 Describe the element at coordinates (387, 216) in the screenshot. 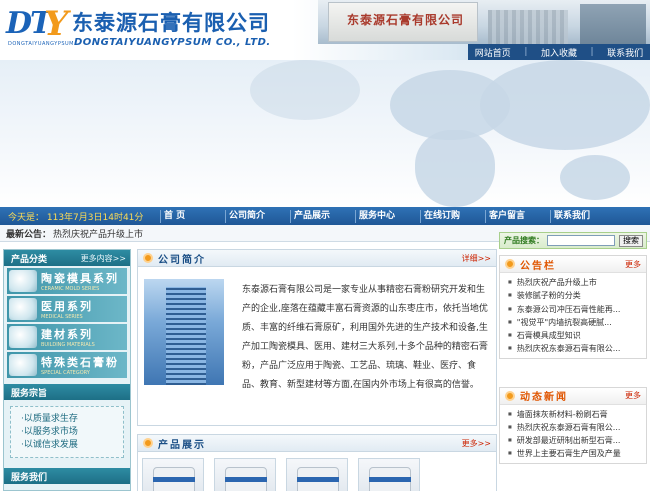

I see `nav-service: 服务中心` at that location.